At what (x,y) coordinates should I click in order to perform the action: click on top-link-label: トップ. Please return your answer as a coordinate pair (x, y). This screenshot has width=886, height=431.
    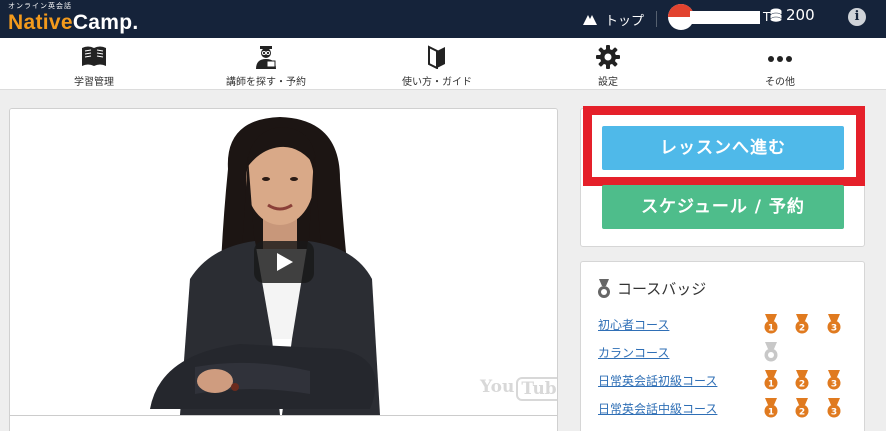
    Looking at the image, I should click on (625, 21).